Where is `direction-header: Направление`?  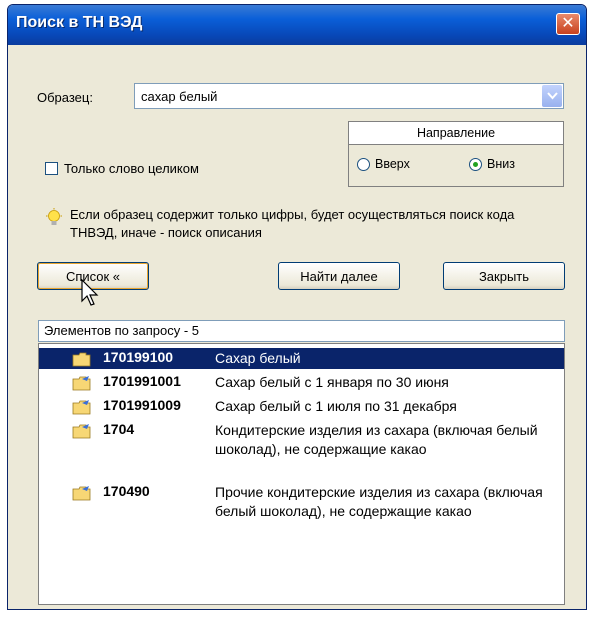
direction-header: Направление is located at coordinates (456, 133).